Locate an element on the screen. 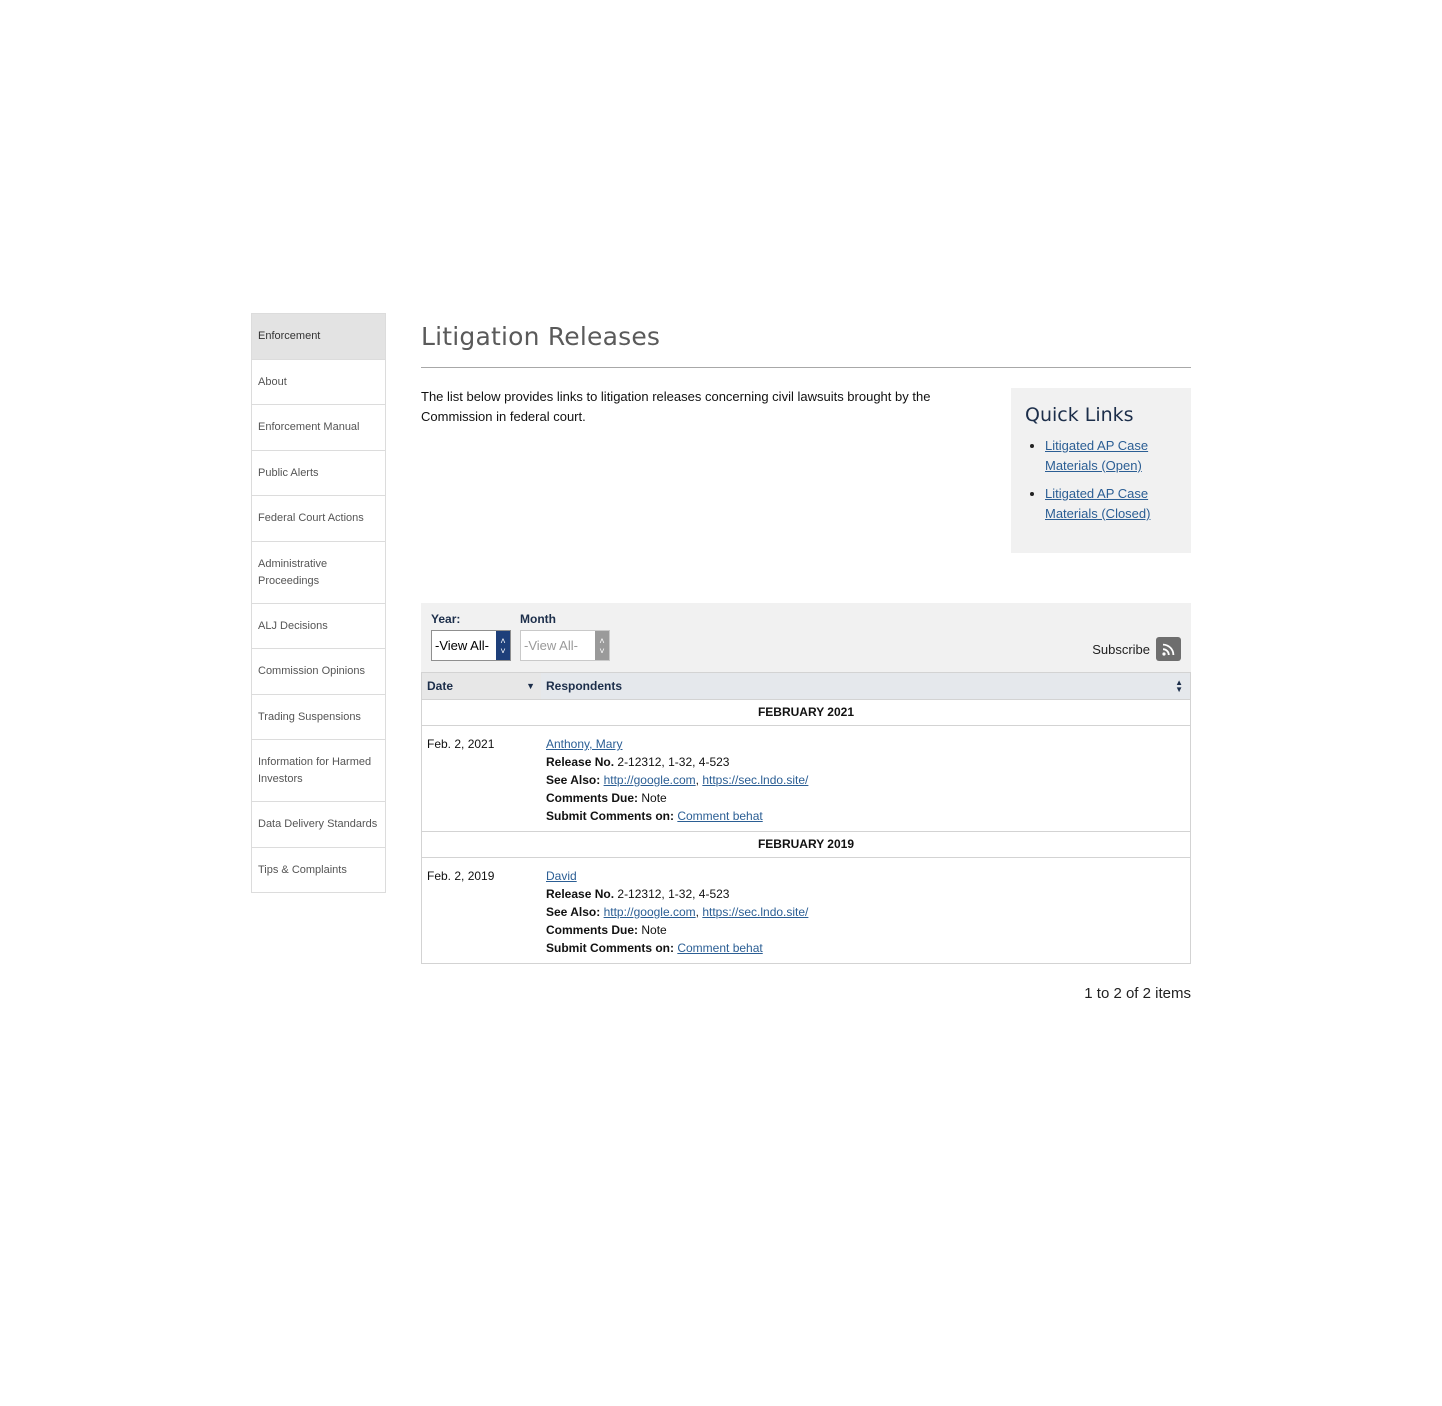 The image size is (1442, 1406). release-date: Feb. 2, 2019 is located at coordinates (461, 876).